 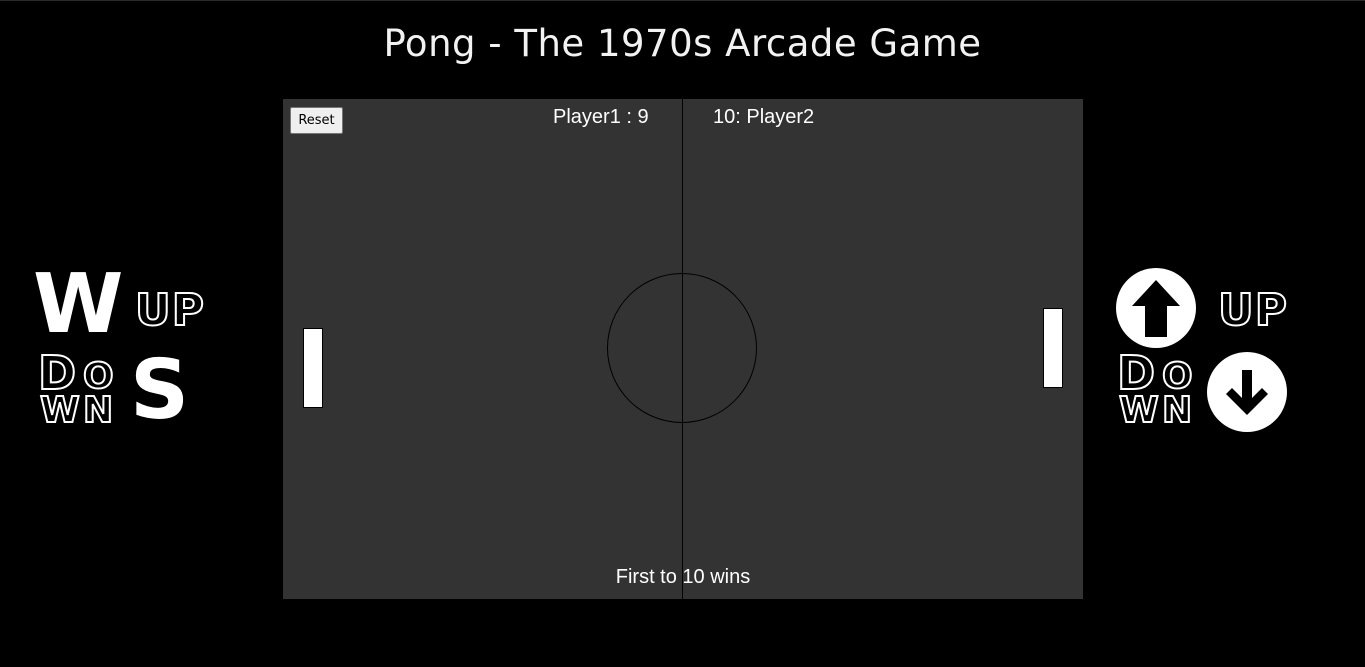 What do you see at coordinates (682, 43) in the screenshot?
I see `page-title: Pong - The 1970s Arcade Game` at bounding box center [682, 43].